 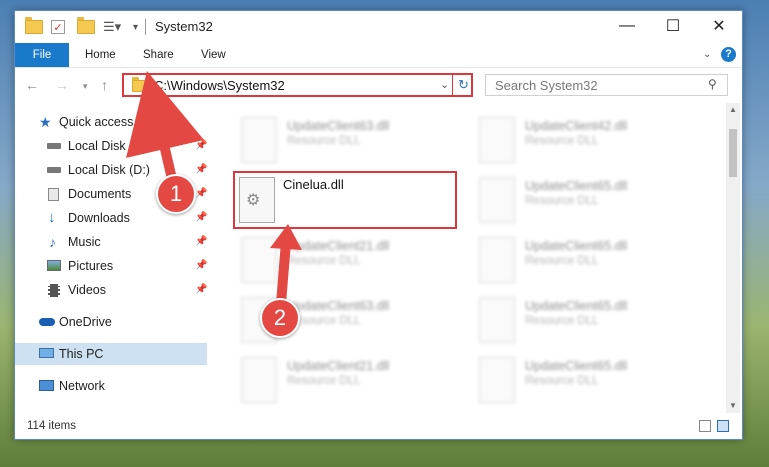 What do you see at coordinates (280, 318) in the screenshot?
I see `step-2-badge: 2` at bounding box center [280, 318].